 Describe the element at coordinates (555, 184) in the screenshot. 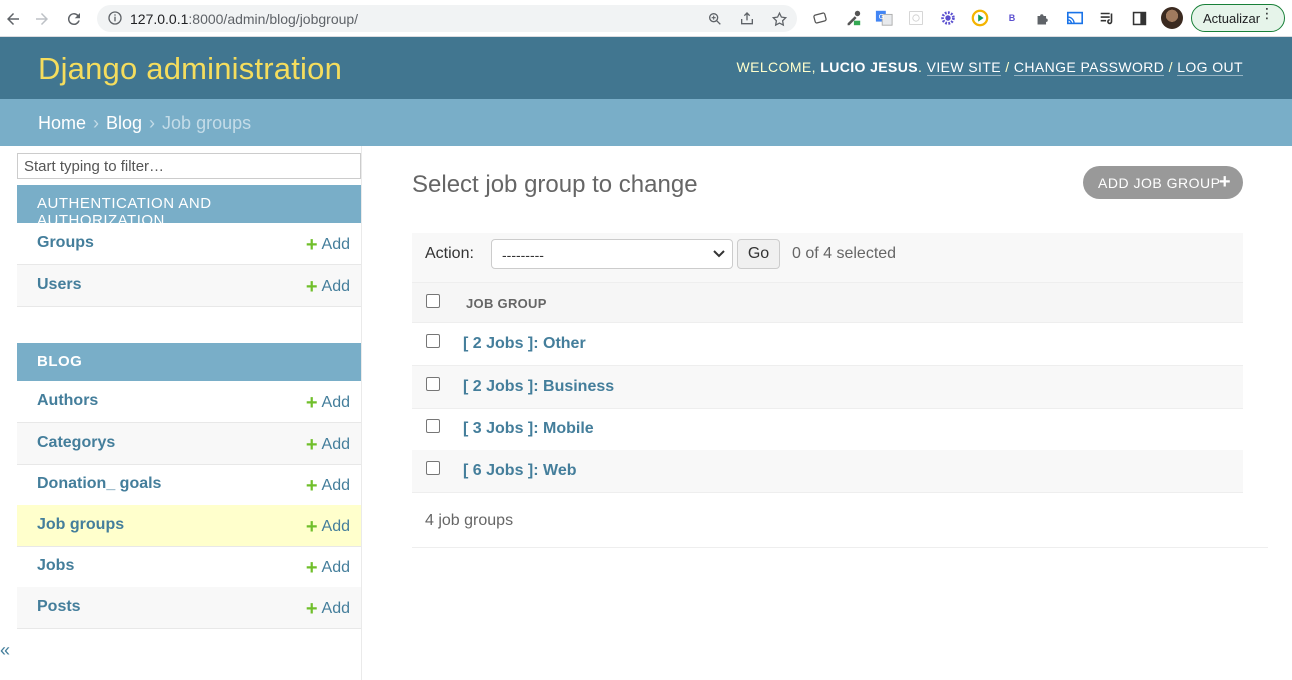

I see `page-title: Select job group to change` at that location.